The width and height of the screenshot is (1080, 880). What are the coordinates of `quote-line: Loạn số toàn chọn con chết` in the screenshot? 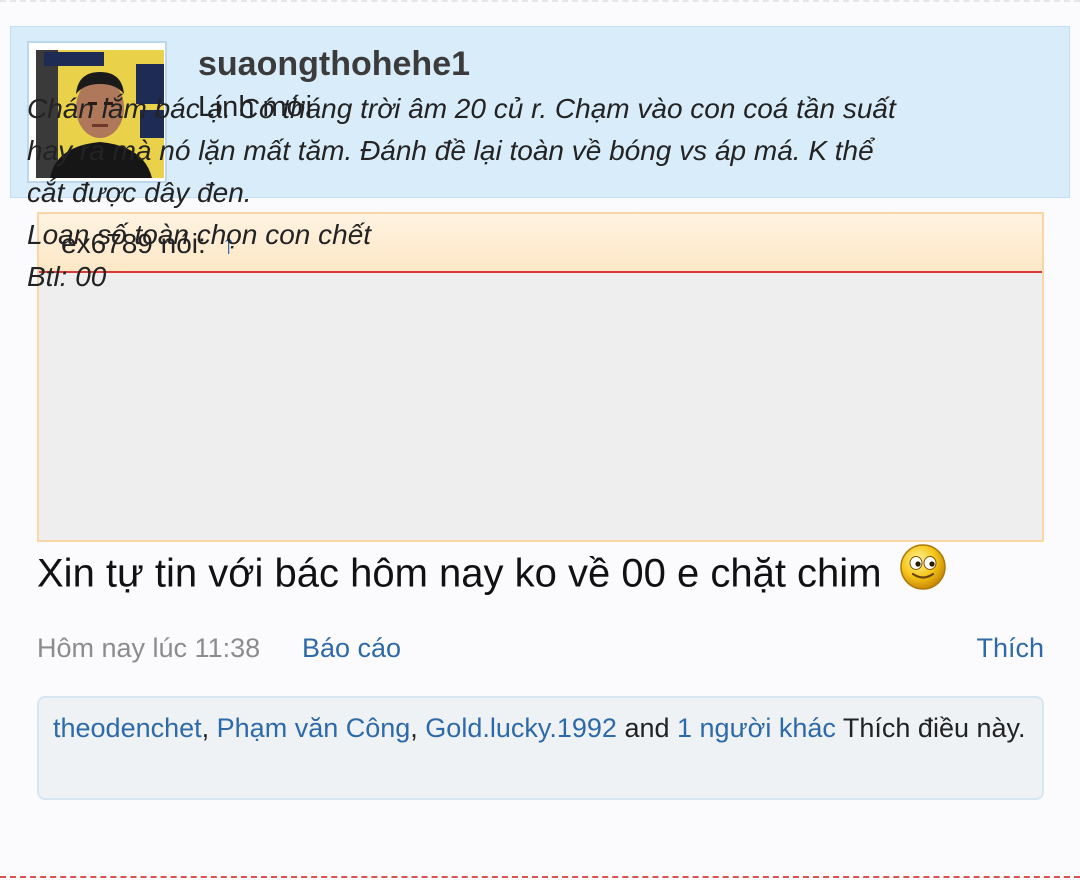 It's located at (199, 234).